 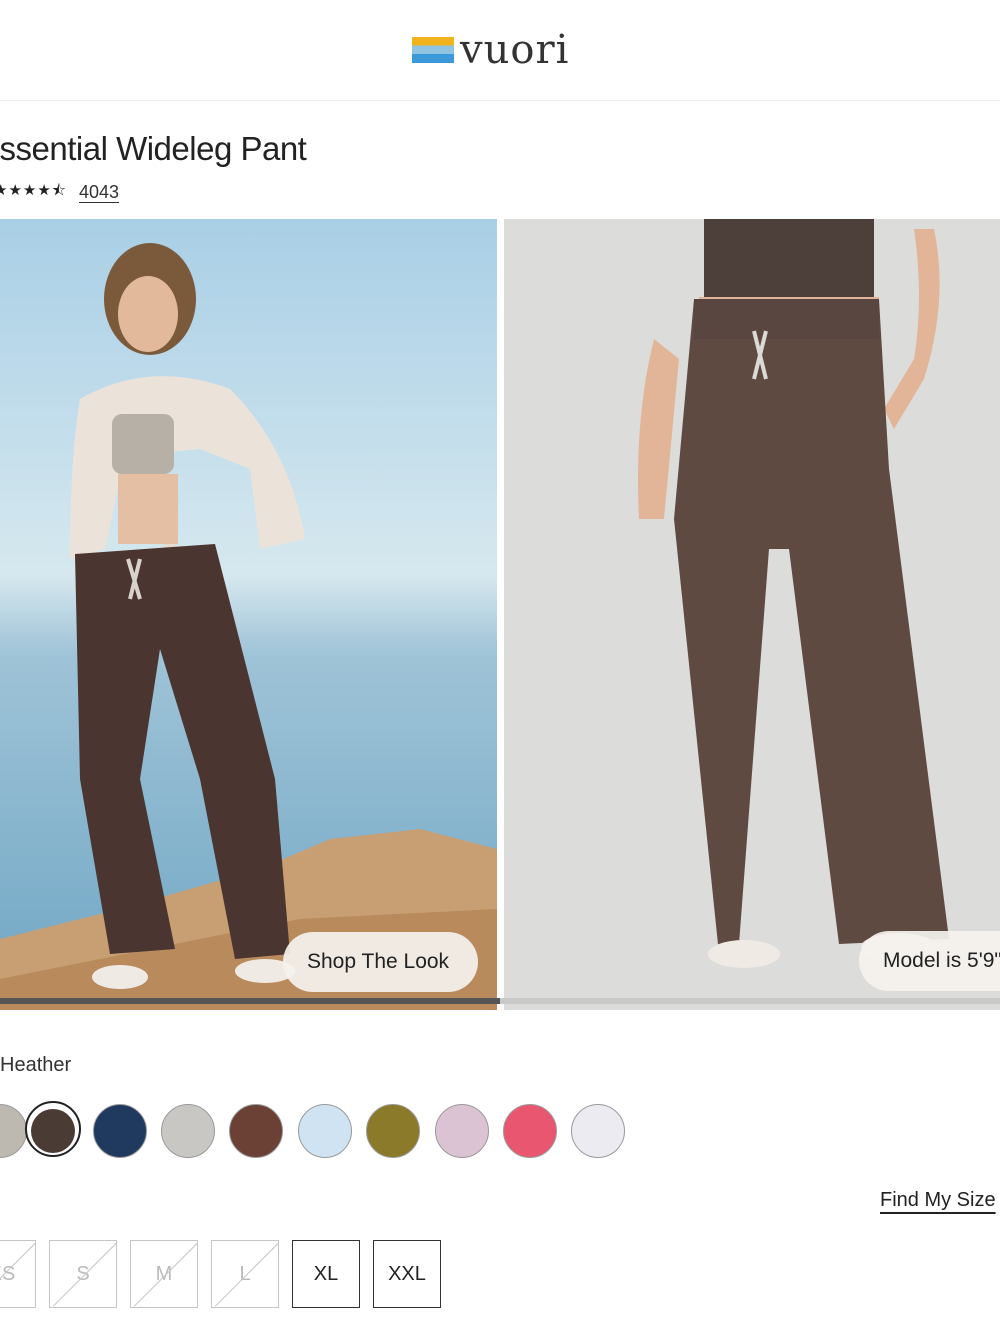 I want to click on size-option-m: M, so click(x=164, y=1274).